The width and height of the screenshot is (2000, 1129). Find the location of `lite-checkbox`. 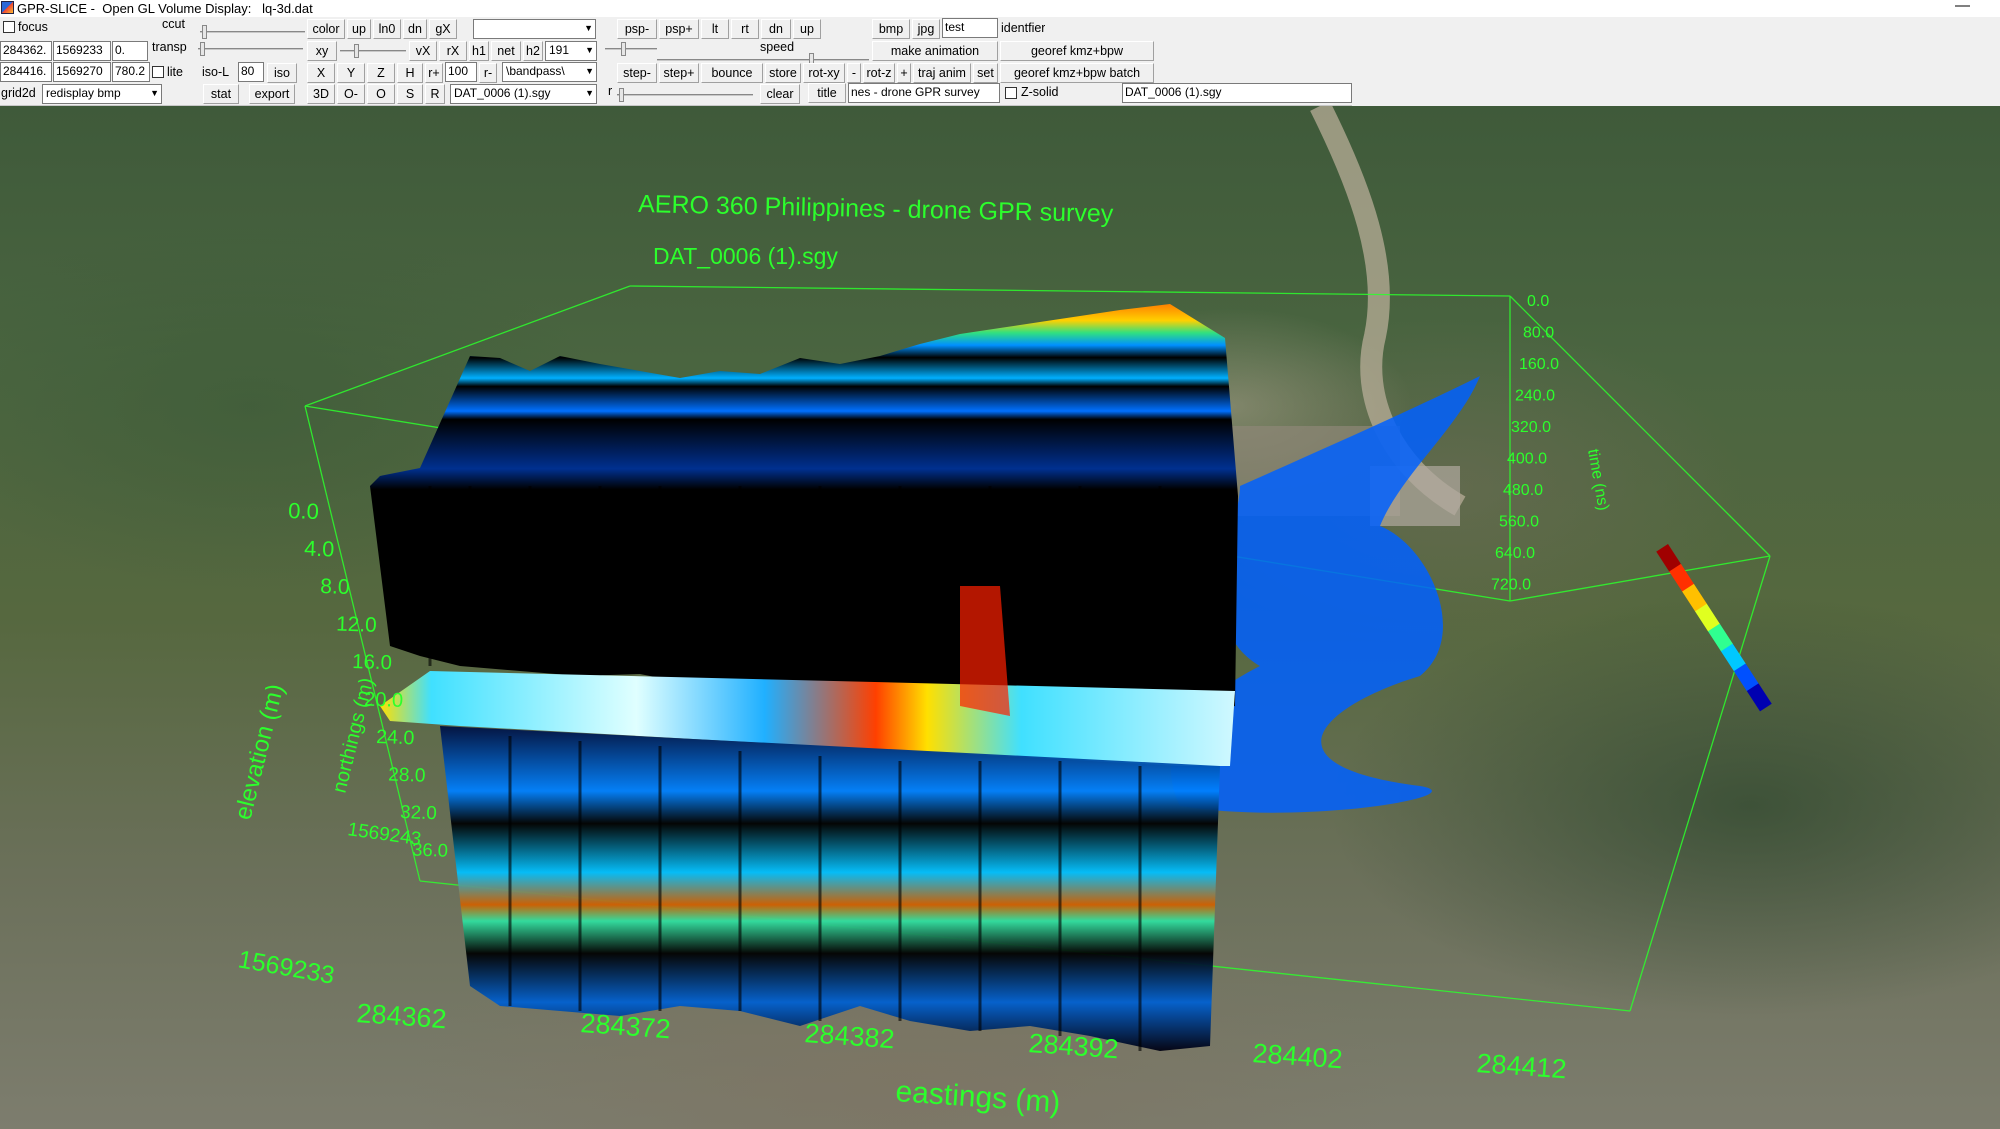

lite-checkbox is located at coordinates (158, 72).